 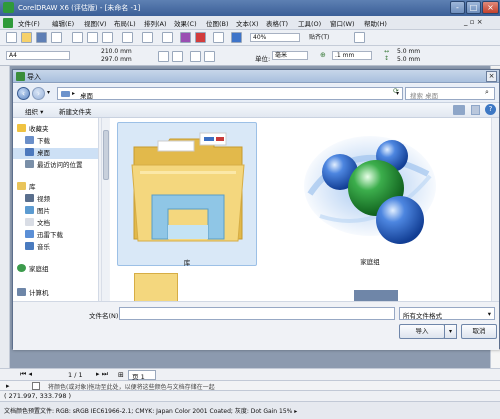 What do you see at coordinates (328, 37) in the screenshot?
I see `snap-to-dropdown: 贴齐(T)` at bounding box center [328, 37].